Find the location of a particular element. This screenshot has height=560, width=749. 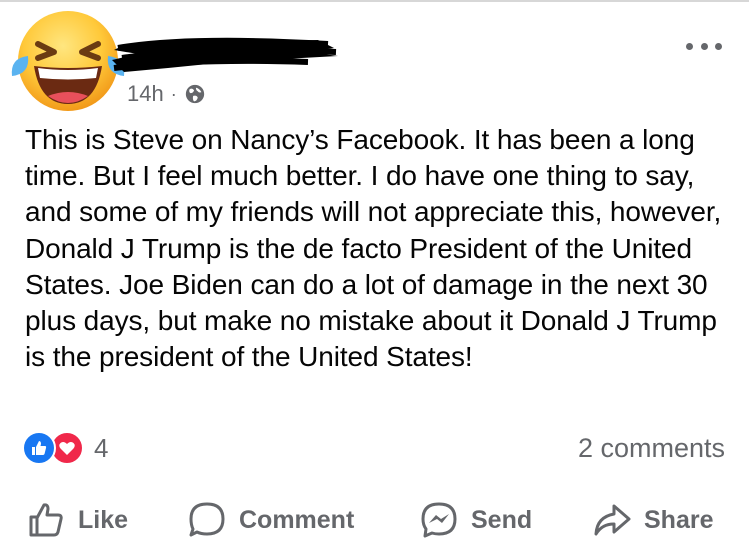

send-button-label: Send is located at coordinates (502, 519).